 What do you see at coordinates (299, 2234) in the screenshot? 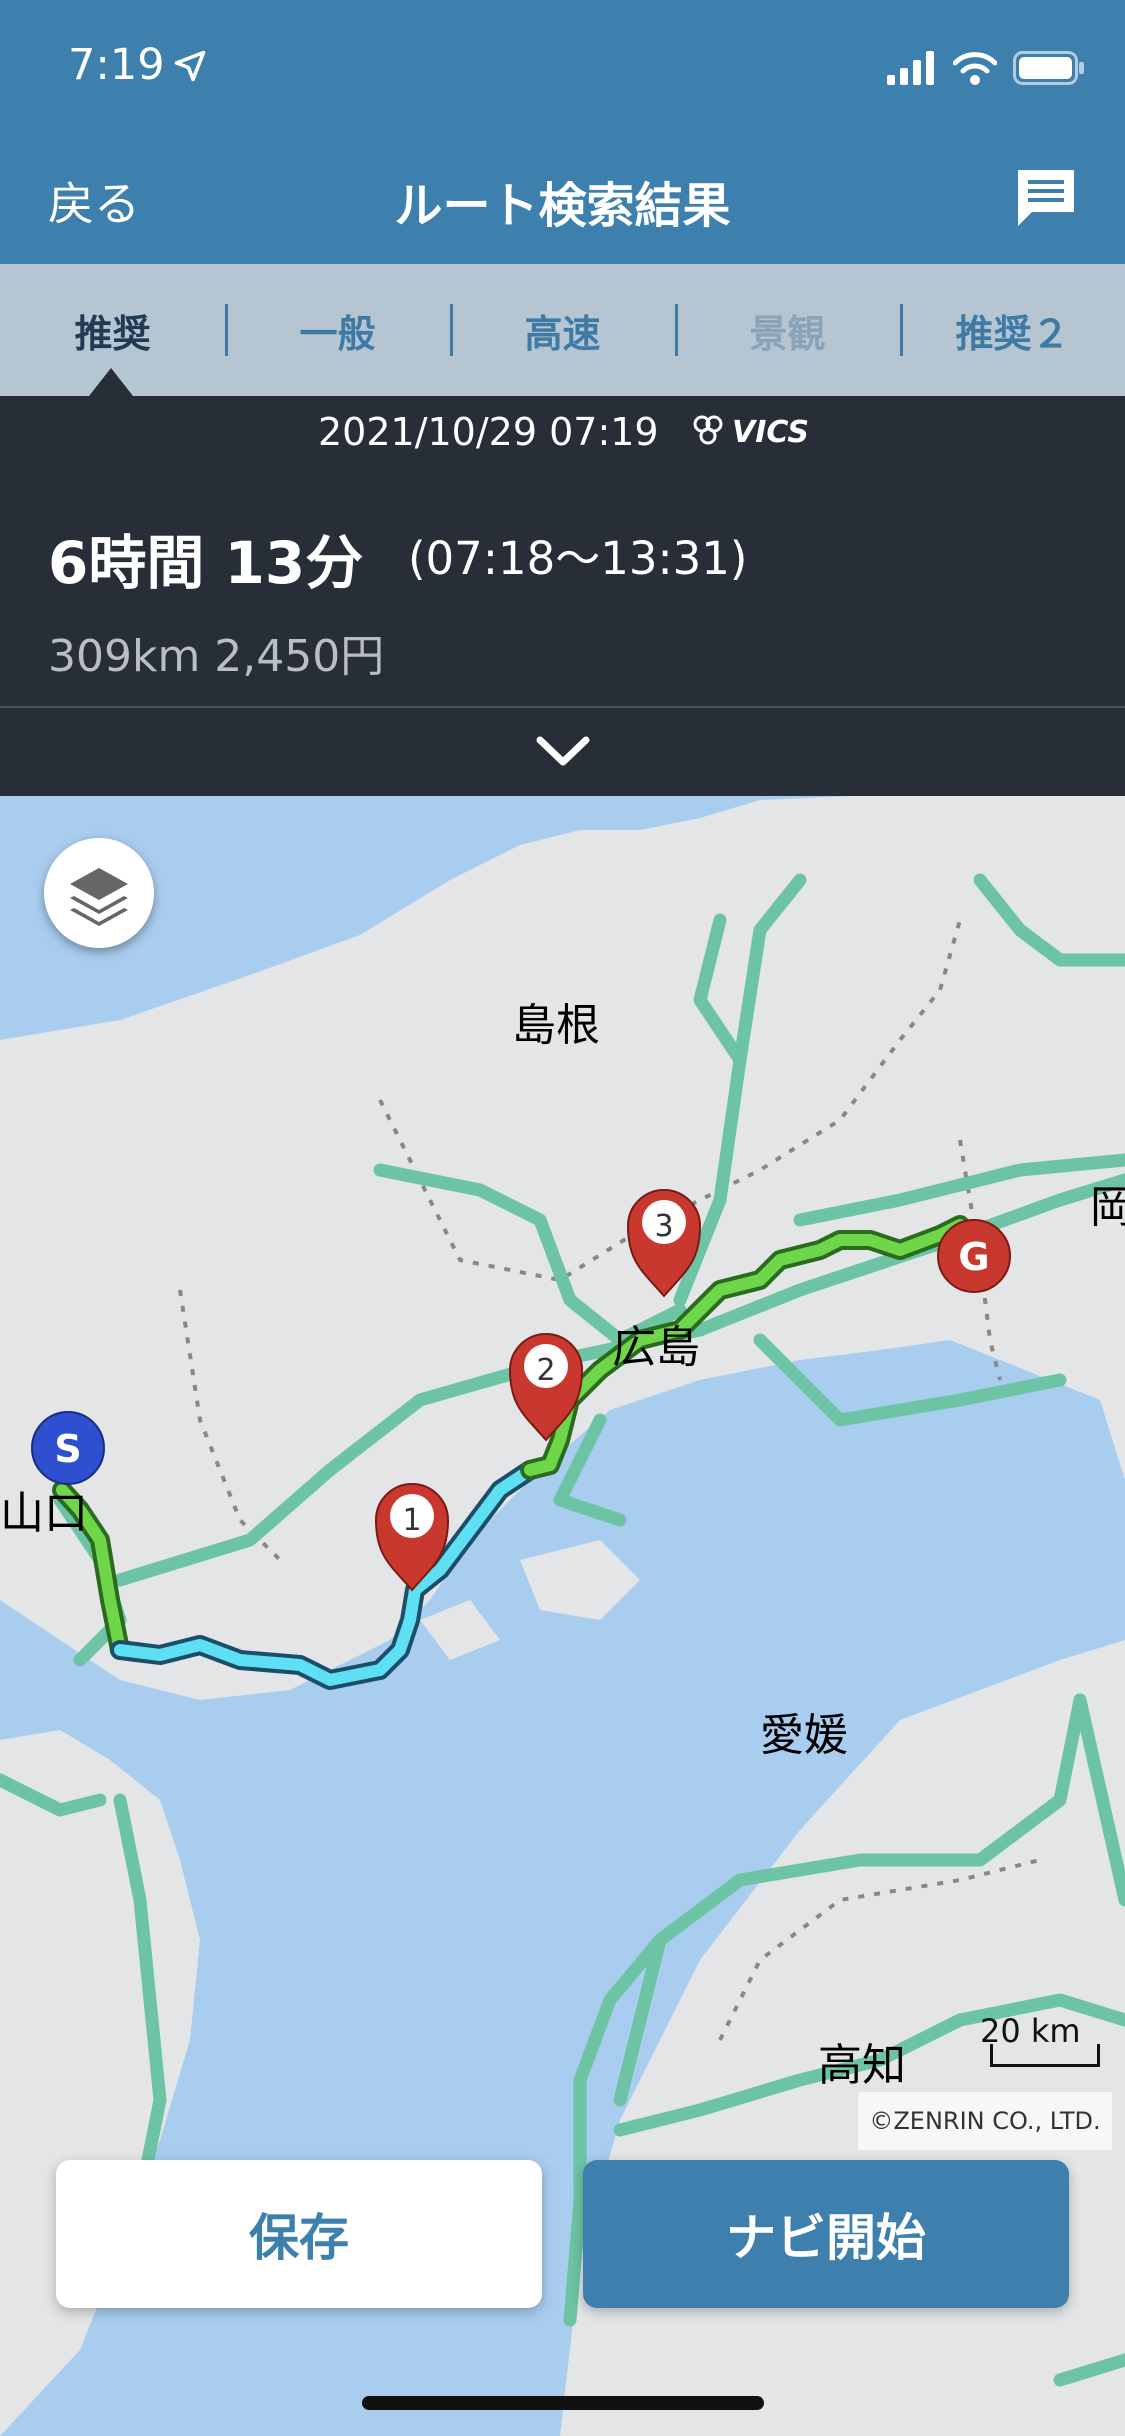
I see `save-button: 保存` at bounding box center [299, 2234].